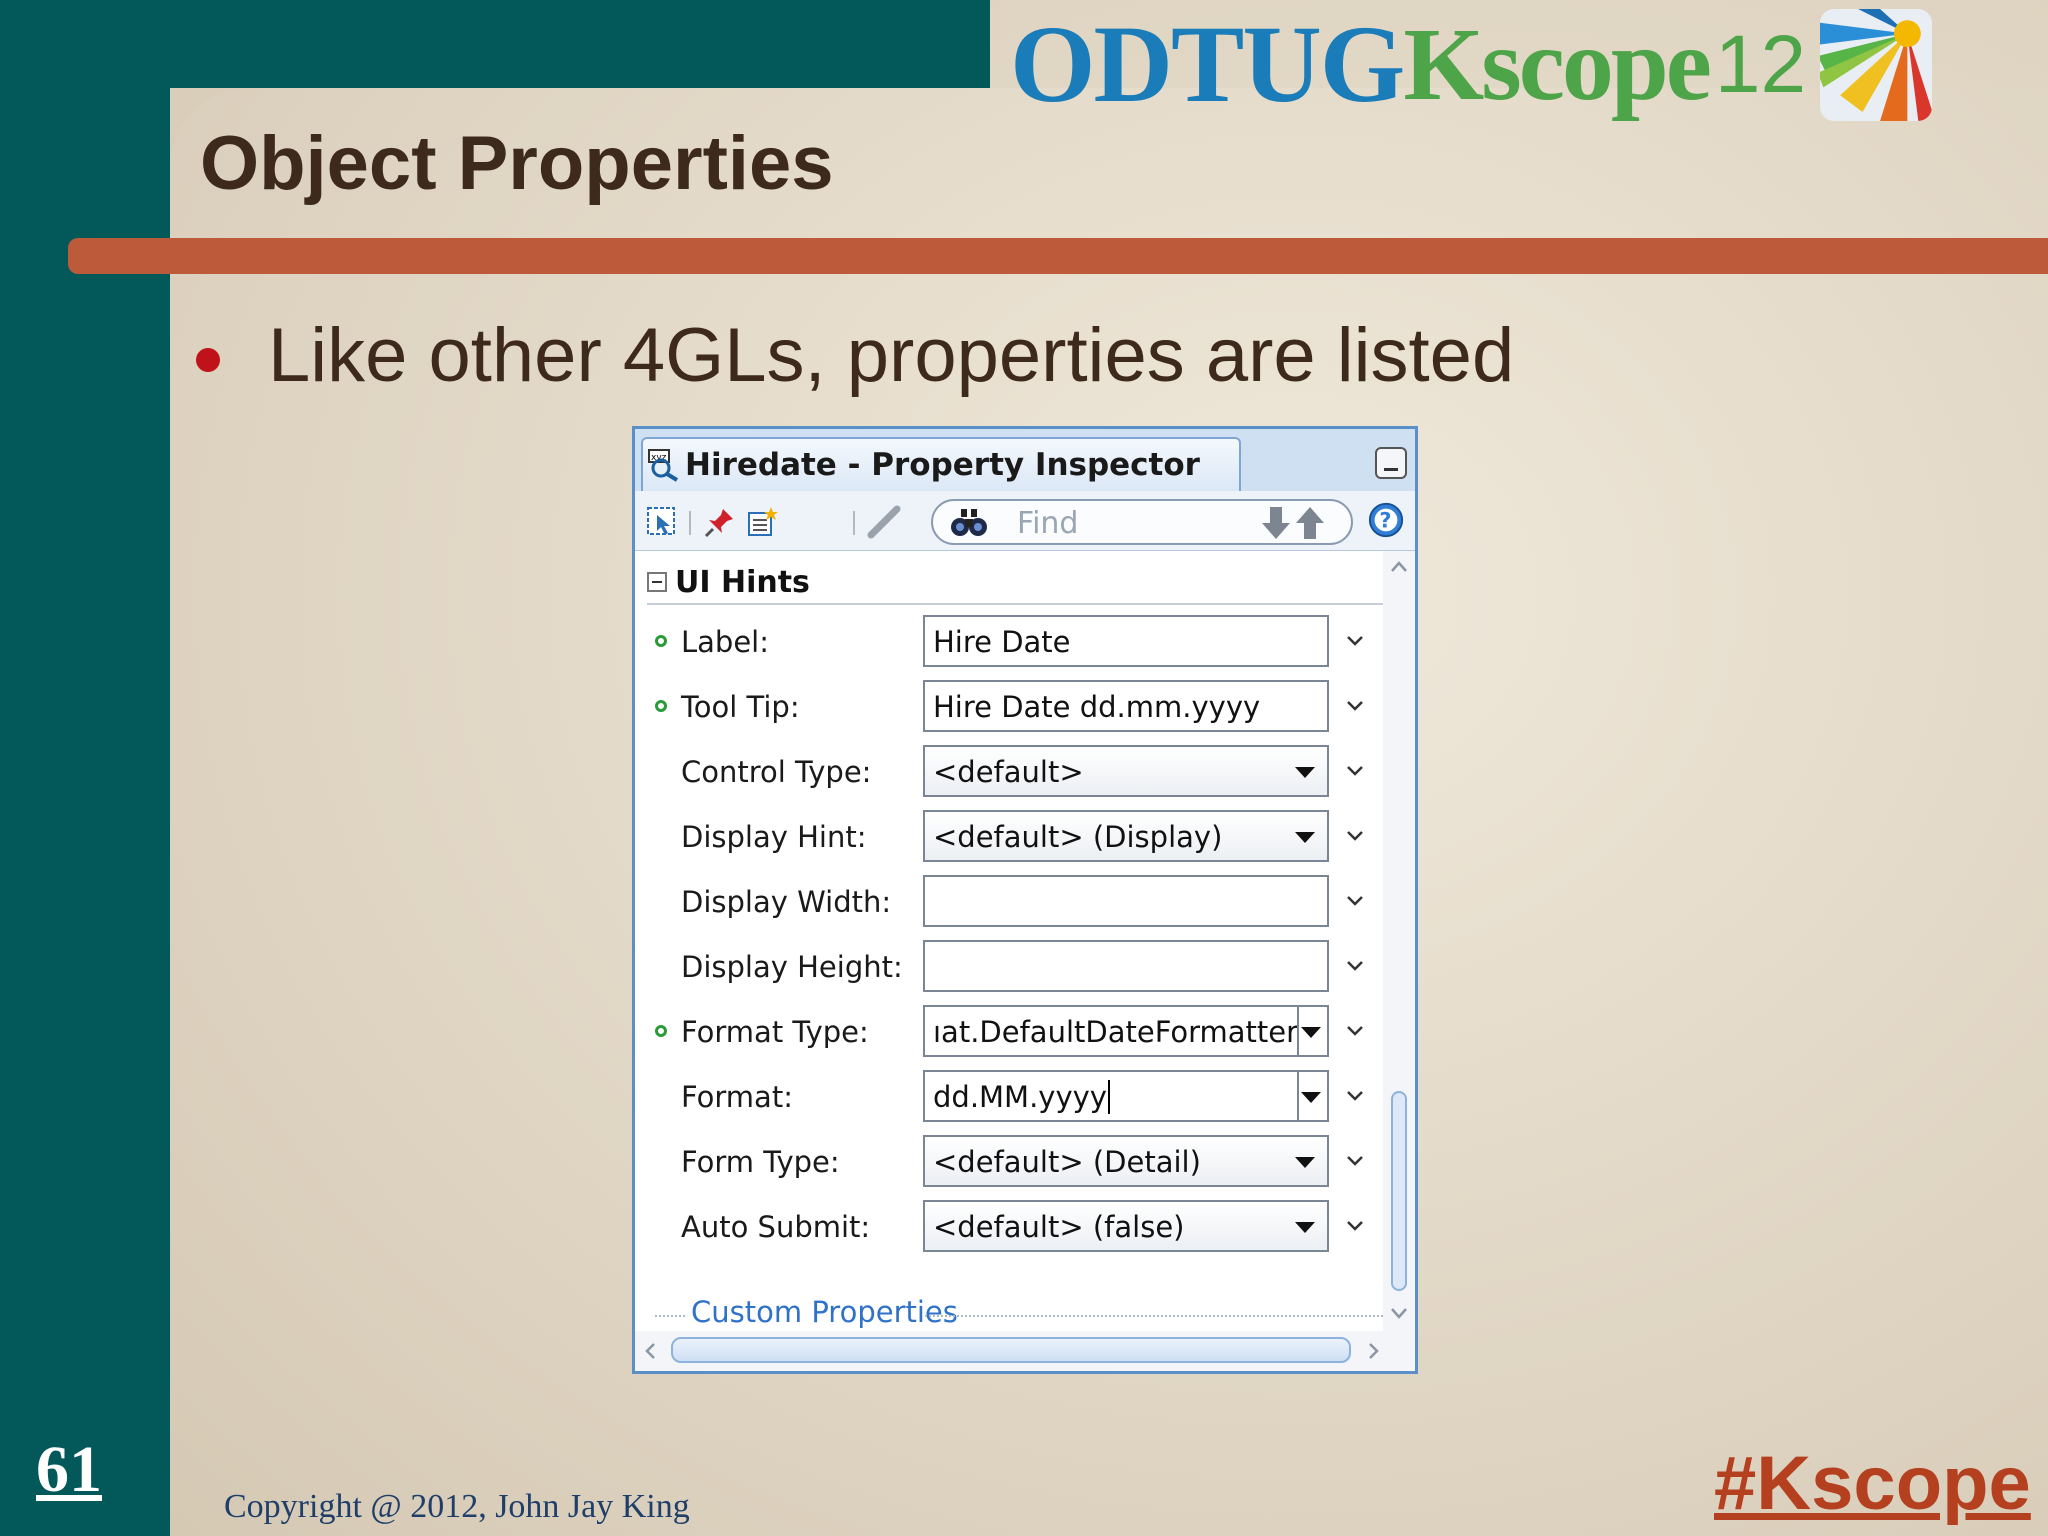  I want to click on minimize-button, so click(1391, 463).